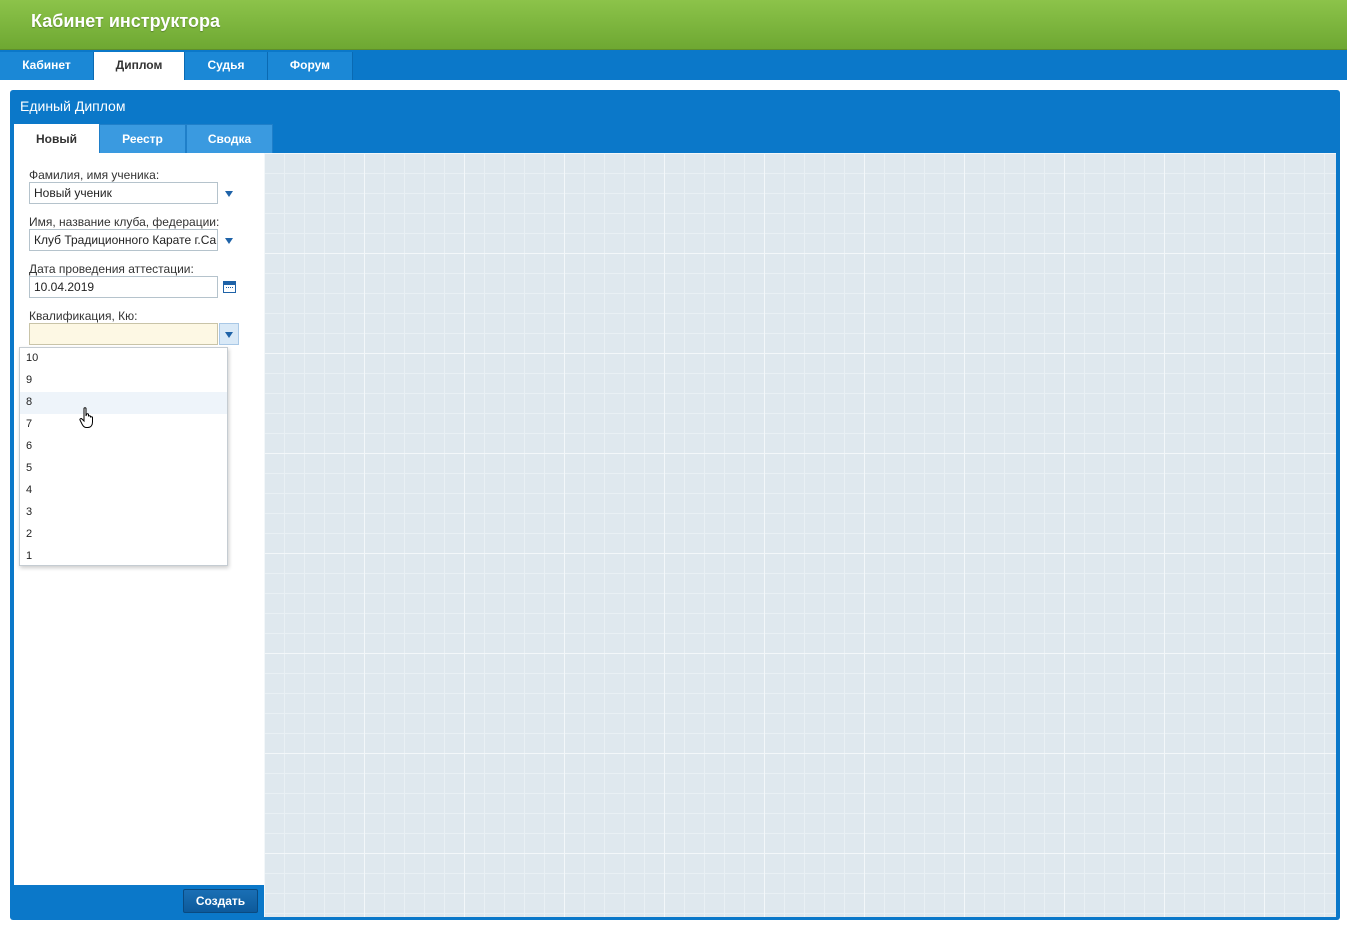  I want to click on tab-new: Новый, so click(56, 138).